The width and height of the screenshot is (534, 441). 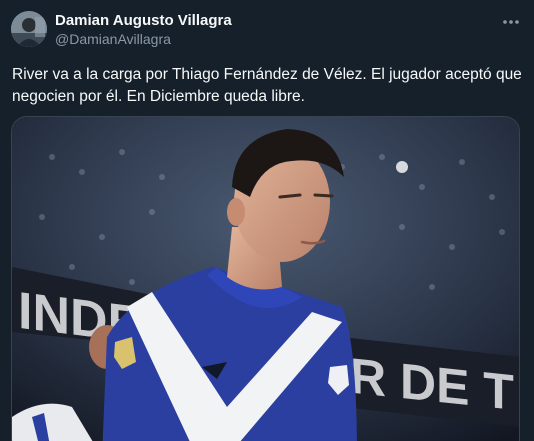 I want to click on author-handle: @DamianAvillagra, so click(x=113, y=39).